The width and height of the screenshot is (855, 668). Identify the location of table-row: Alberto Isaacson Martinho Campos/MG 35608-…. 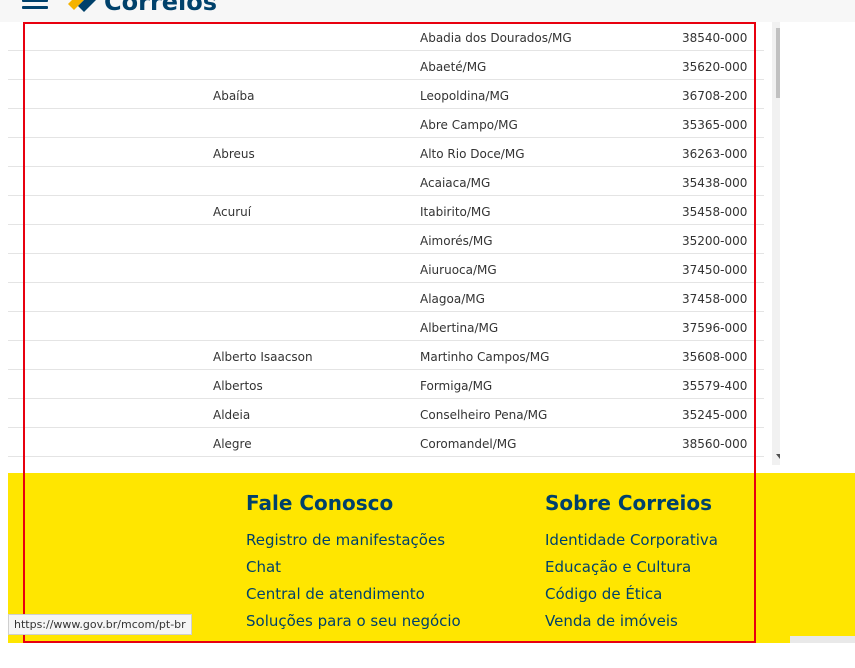
(386, 355).